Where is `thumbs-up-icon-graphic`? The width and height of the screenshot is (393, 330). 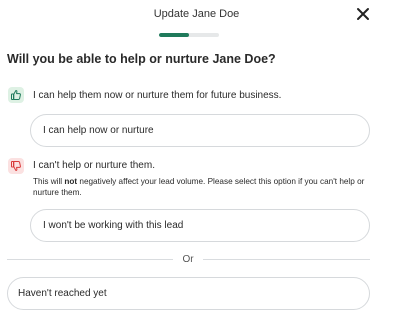 thumbs-up-icon-graphic is located at coordinates (16, 95).